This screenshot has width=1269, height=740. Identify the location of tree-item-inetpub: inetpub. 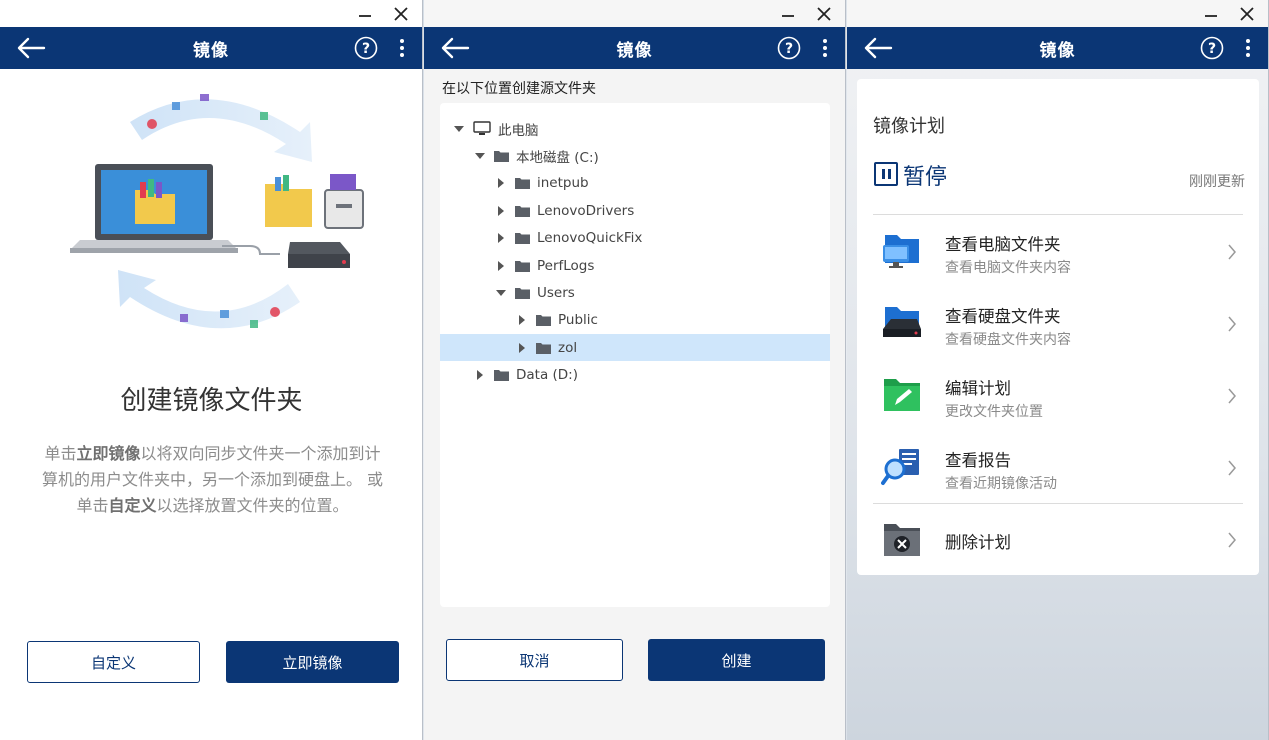
(635, 182).